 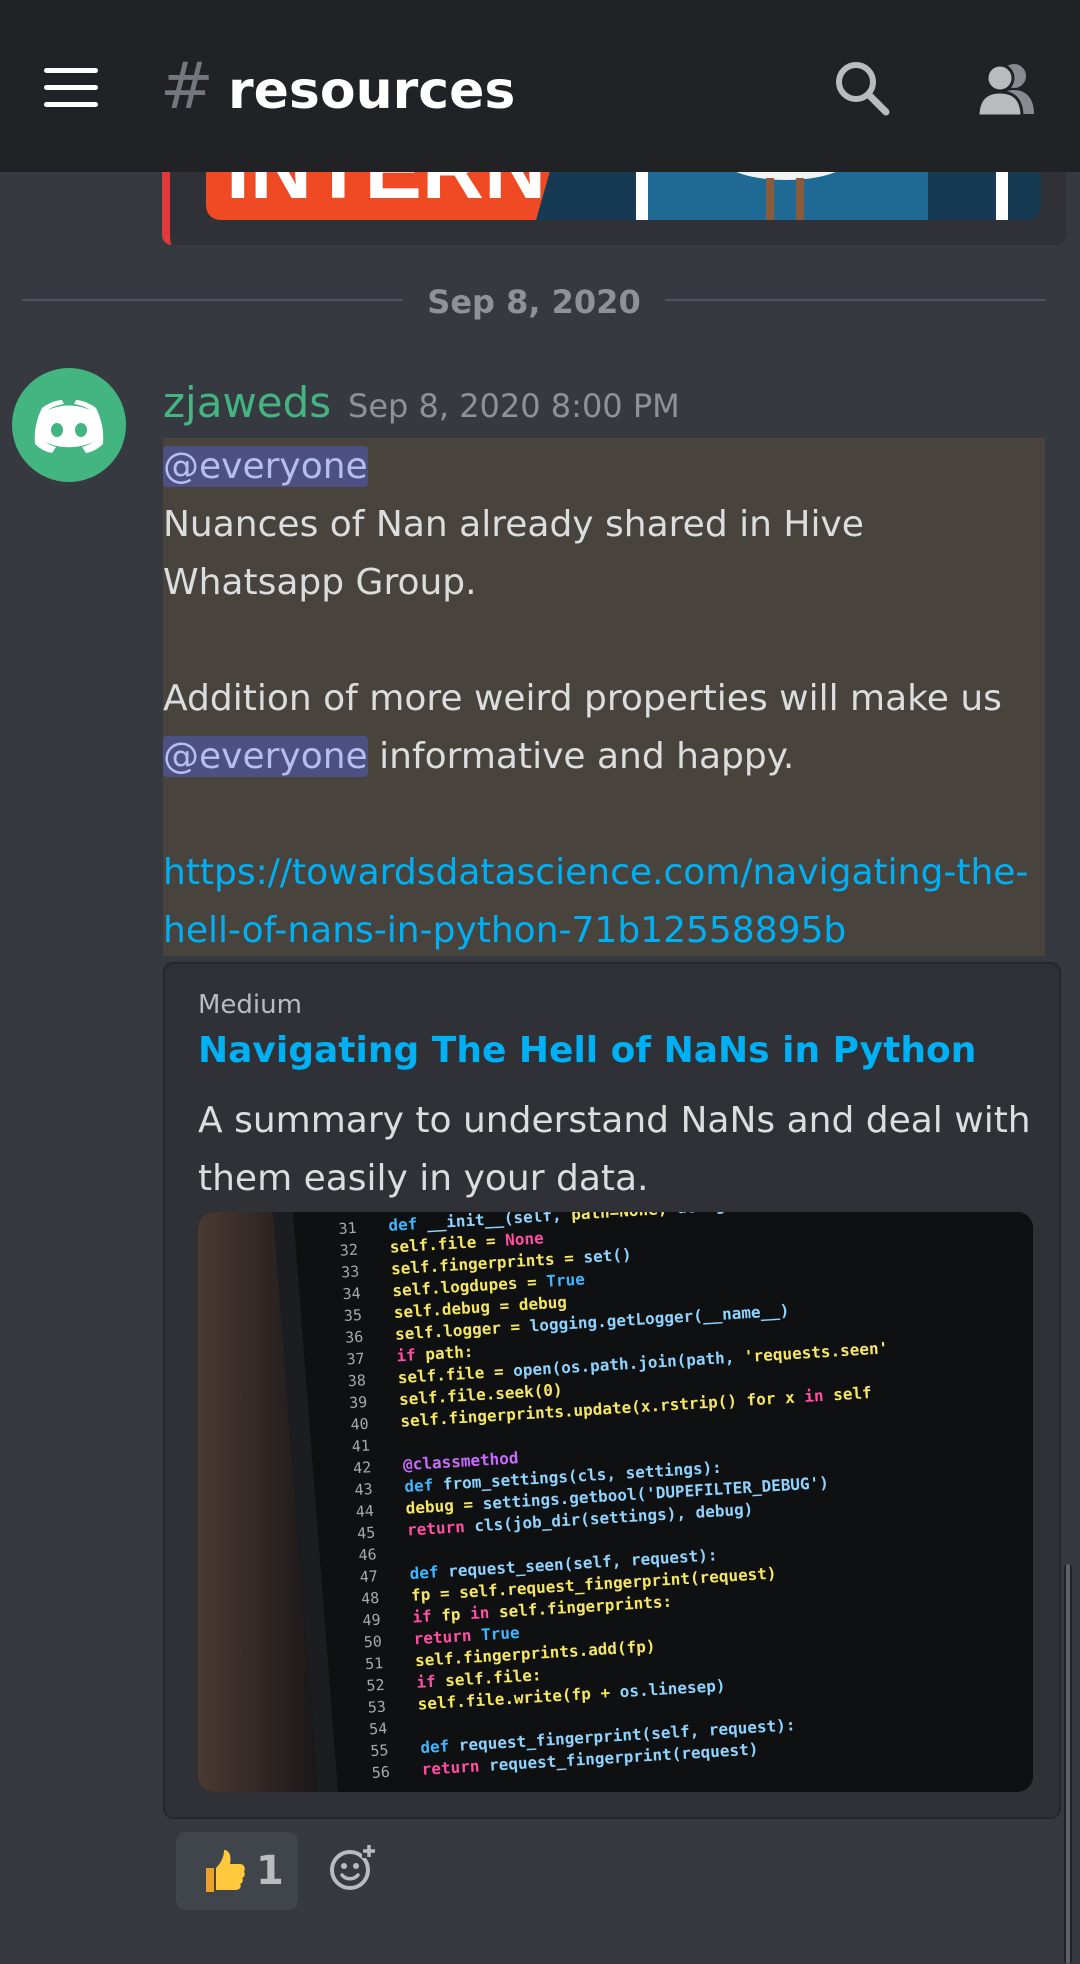 What do you see at coordinates (354, 1337) in the screenshot?
I see `code-line-number: 36` at bounding box center [354, 1337].